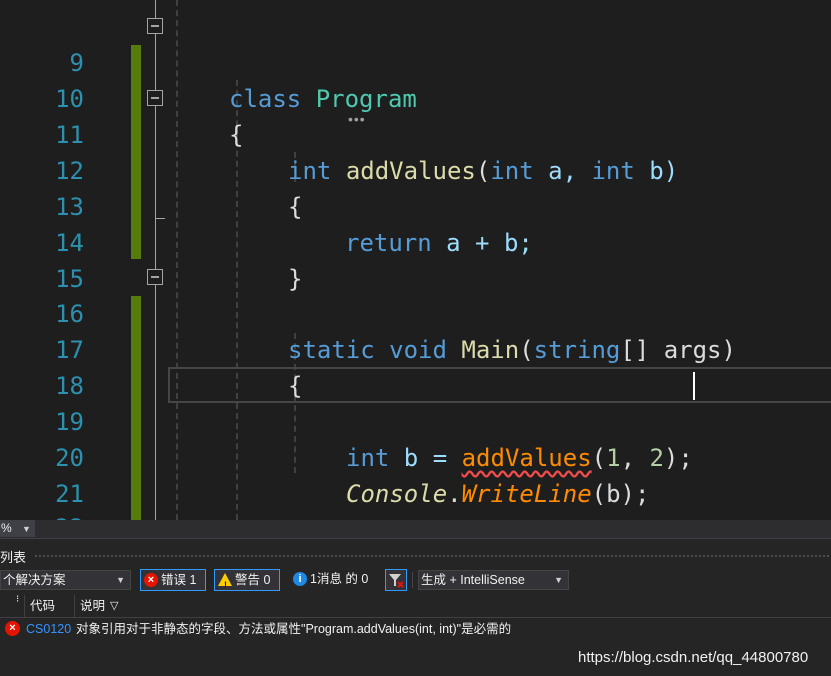 The image size is (831, 676). I want to click on error-code-link: CS0120, so click(48, 629).